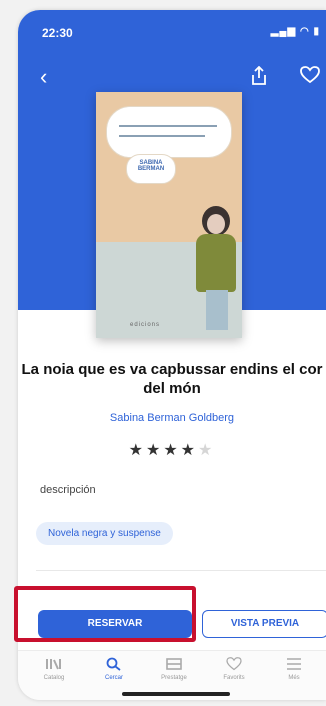 The image size is (326, 706). What do you see at coordinates (295, 31) in the screenshot?
I see `status-icons: ▂▄▆ ◠ ▮` at bounding box center [295, 31].